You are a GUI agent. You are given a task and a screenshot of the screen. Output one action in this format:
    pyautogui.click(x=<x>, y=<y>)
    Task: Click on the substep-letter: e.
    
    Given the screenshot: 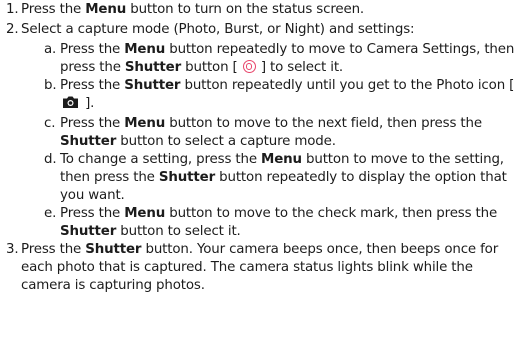 What is the action you would take?
    pyautogui.click(x=50, y=213)
    